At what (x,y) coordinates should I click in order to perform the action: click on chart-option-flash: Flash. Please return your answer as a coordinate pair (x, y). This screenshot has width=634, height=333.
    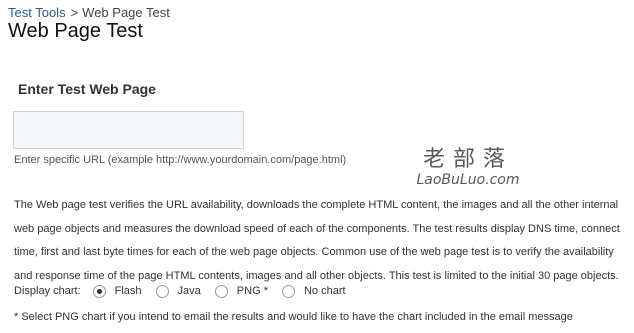
    Looking at the image, I should click on (117, 291).